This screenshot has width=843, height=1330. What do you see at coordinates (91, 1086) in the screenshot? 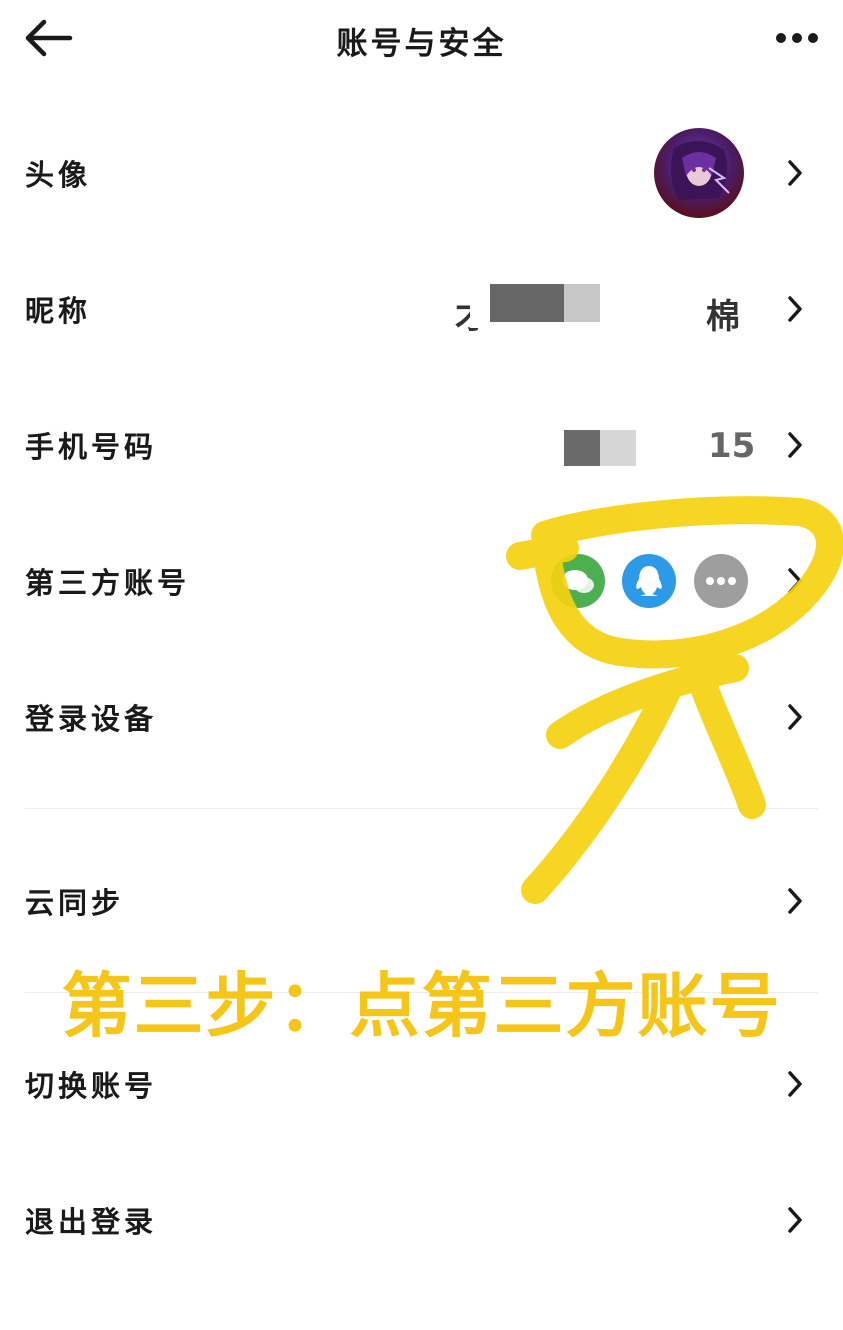
I see `row-label: 切换账号` at bounding box center [91, 1086].